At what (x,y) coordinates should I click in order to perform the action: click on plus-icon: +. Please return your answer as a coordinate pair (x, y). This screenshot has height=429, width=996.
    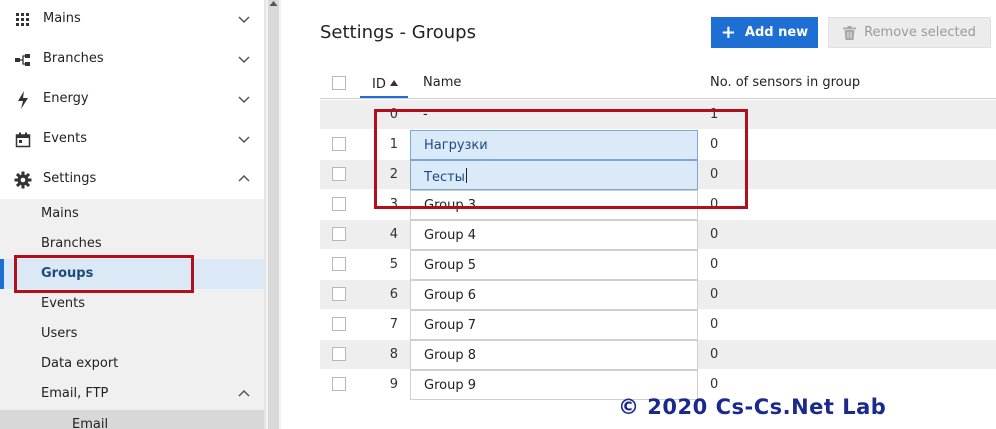
    Looking at the image, I should click on (728, 32).